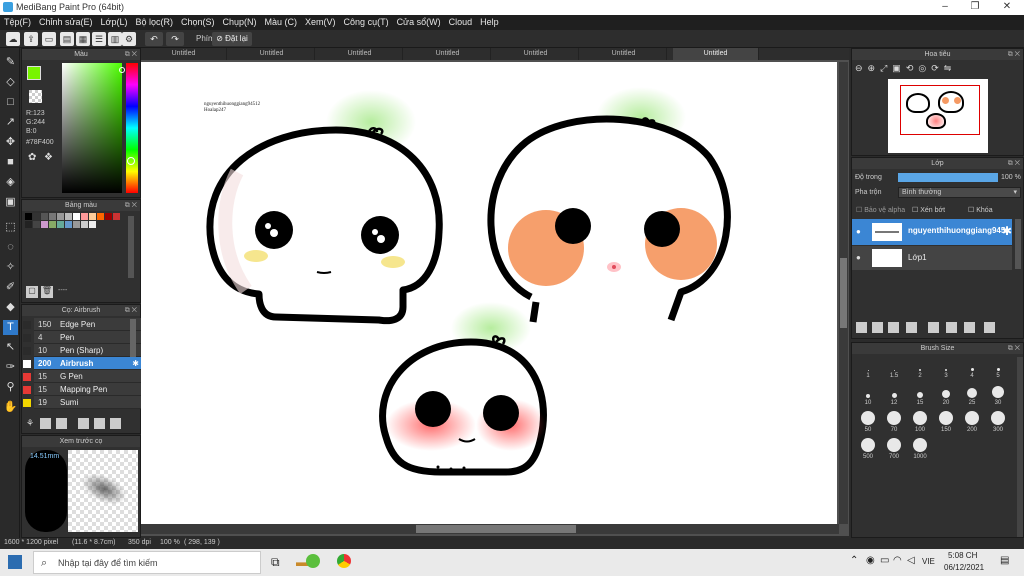 The height and width of the screenshot is (576, 1024). I want to click on list-icon: ☰, so click(99, 39).